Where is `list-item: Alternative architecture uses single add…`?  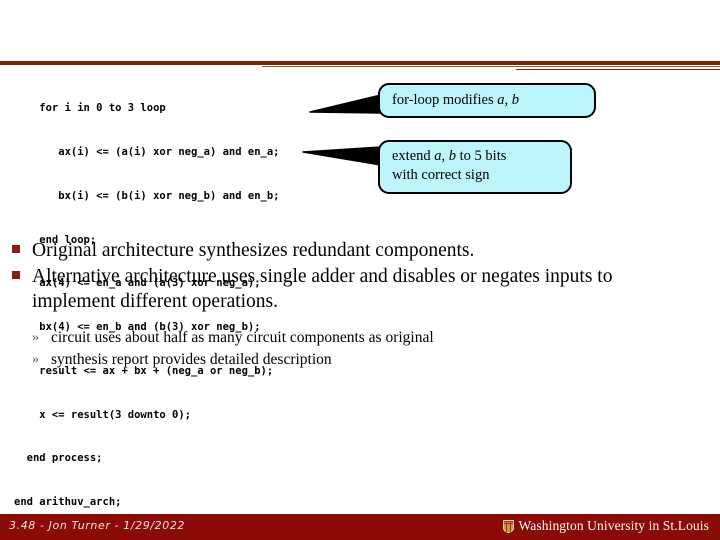 list-item: Alternative architecture uses single add… is located at coordinates (360, 289).